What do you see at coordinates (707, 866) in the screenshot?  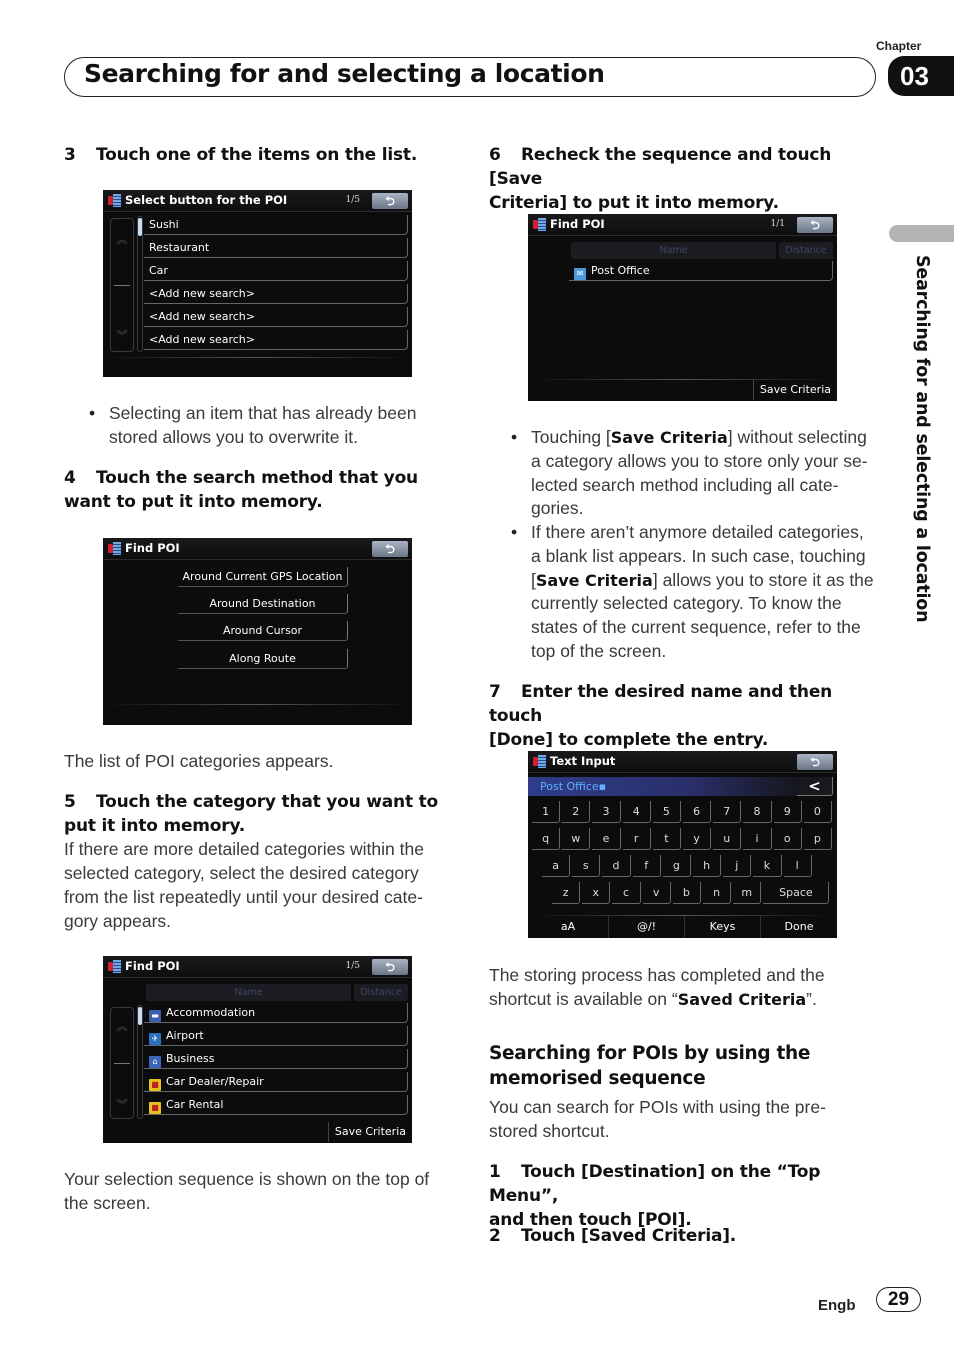 I see `key-h: h` at bounding box center [707, 866].